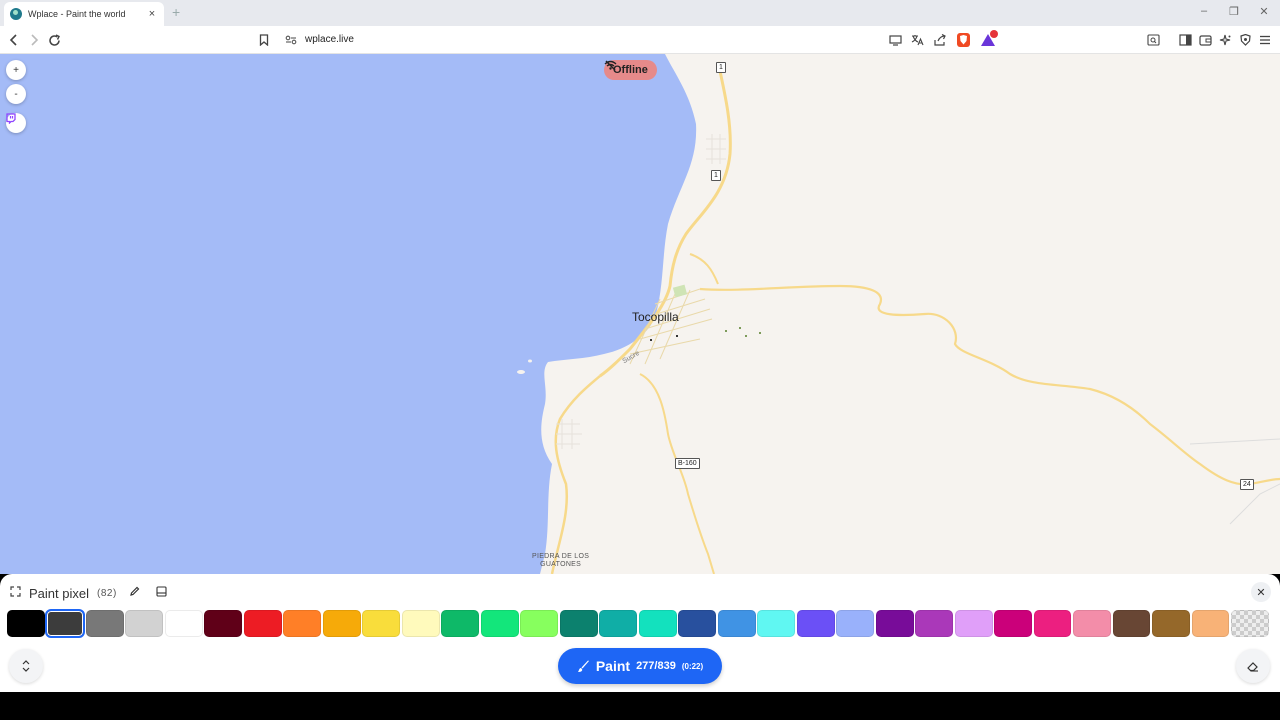  Describe the element at coordinates (655, 317) in the screenshot. I see `city-label: Tocopilla` at that location.